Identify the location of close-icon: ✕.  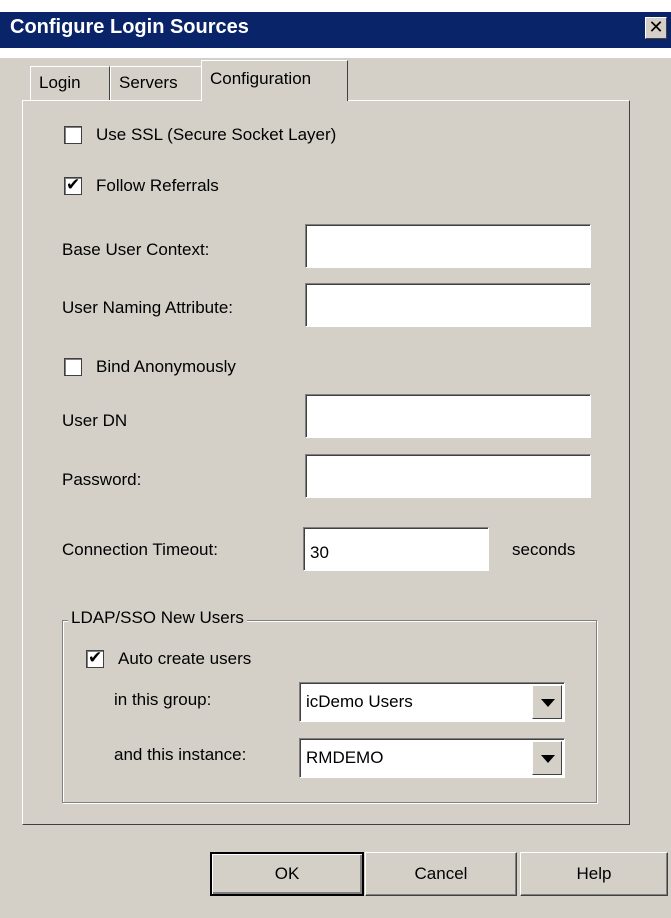
(656, 27).